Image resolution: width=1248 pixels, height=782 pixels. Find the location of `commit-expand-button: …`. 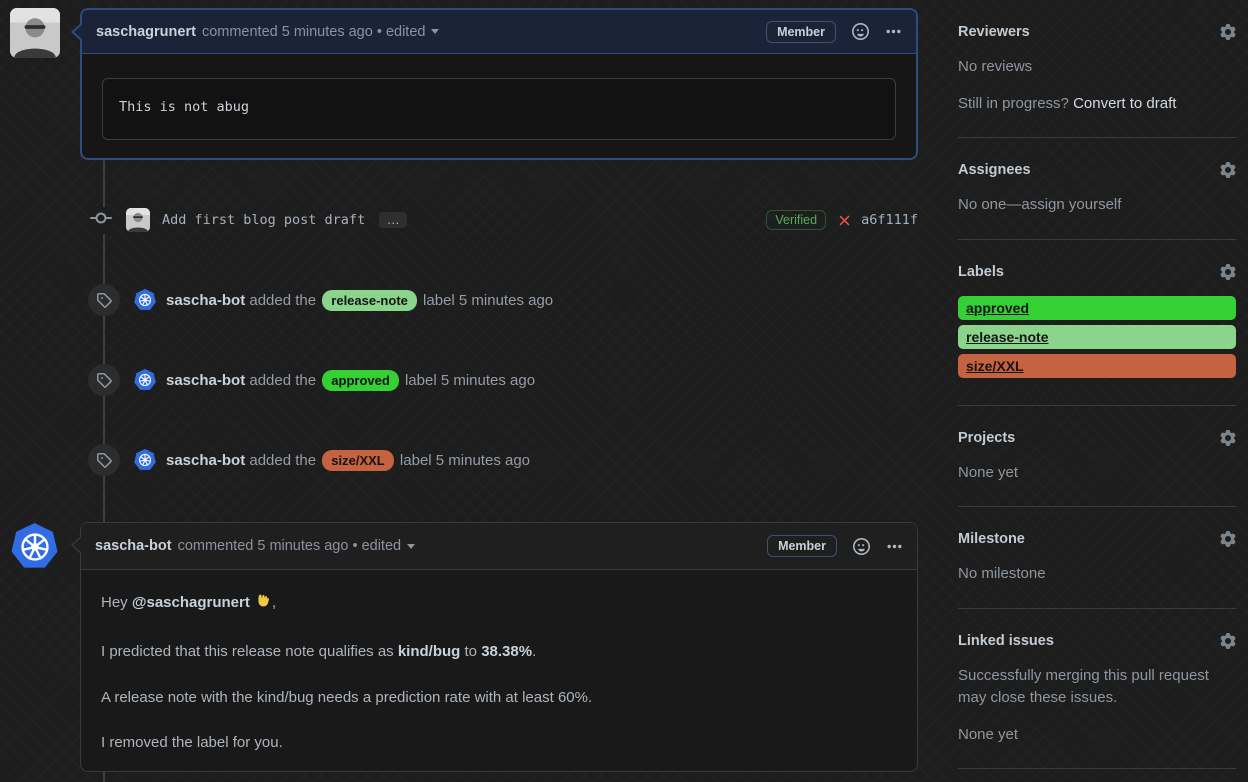

commit-expand-button: … is located at coordinates (393, 220).